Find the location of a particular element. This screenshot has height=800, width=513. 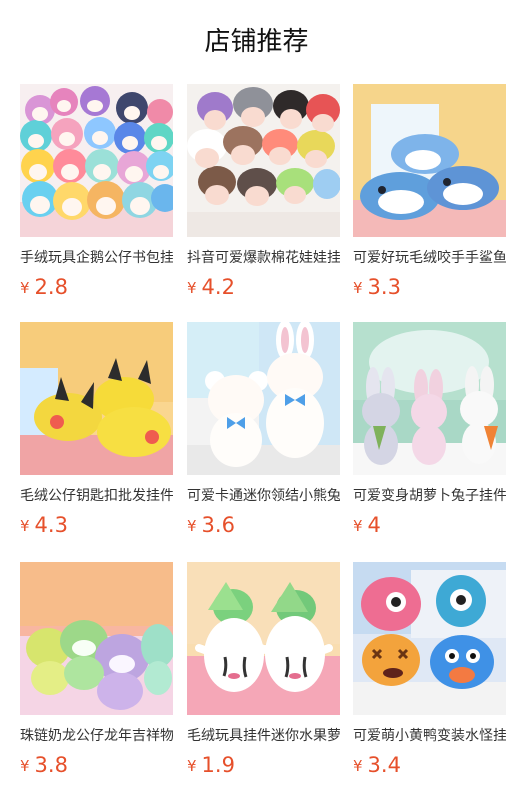

product-name: 毛绒公仔钥匙扣批发挂件 is located at coordinates (96, 496).